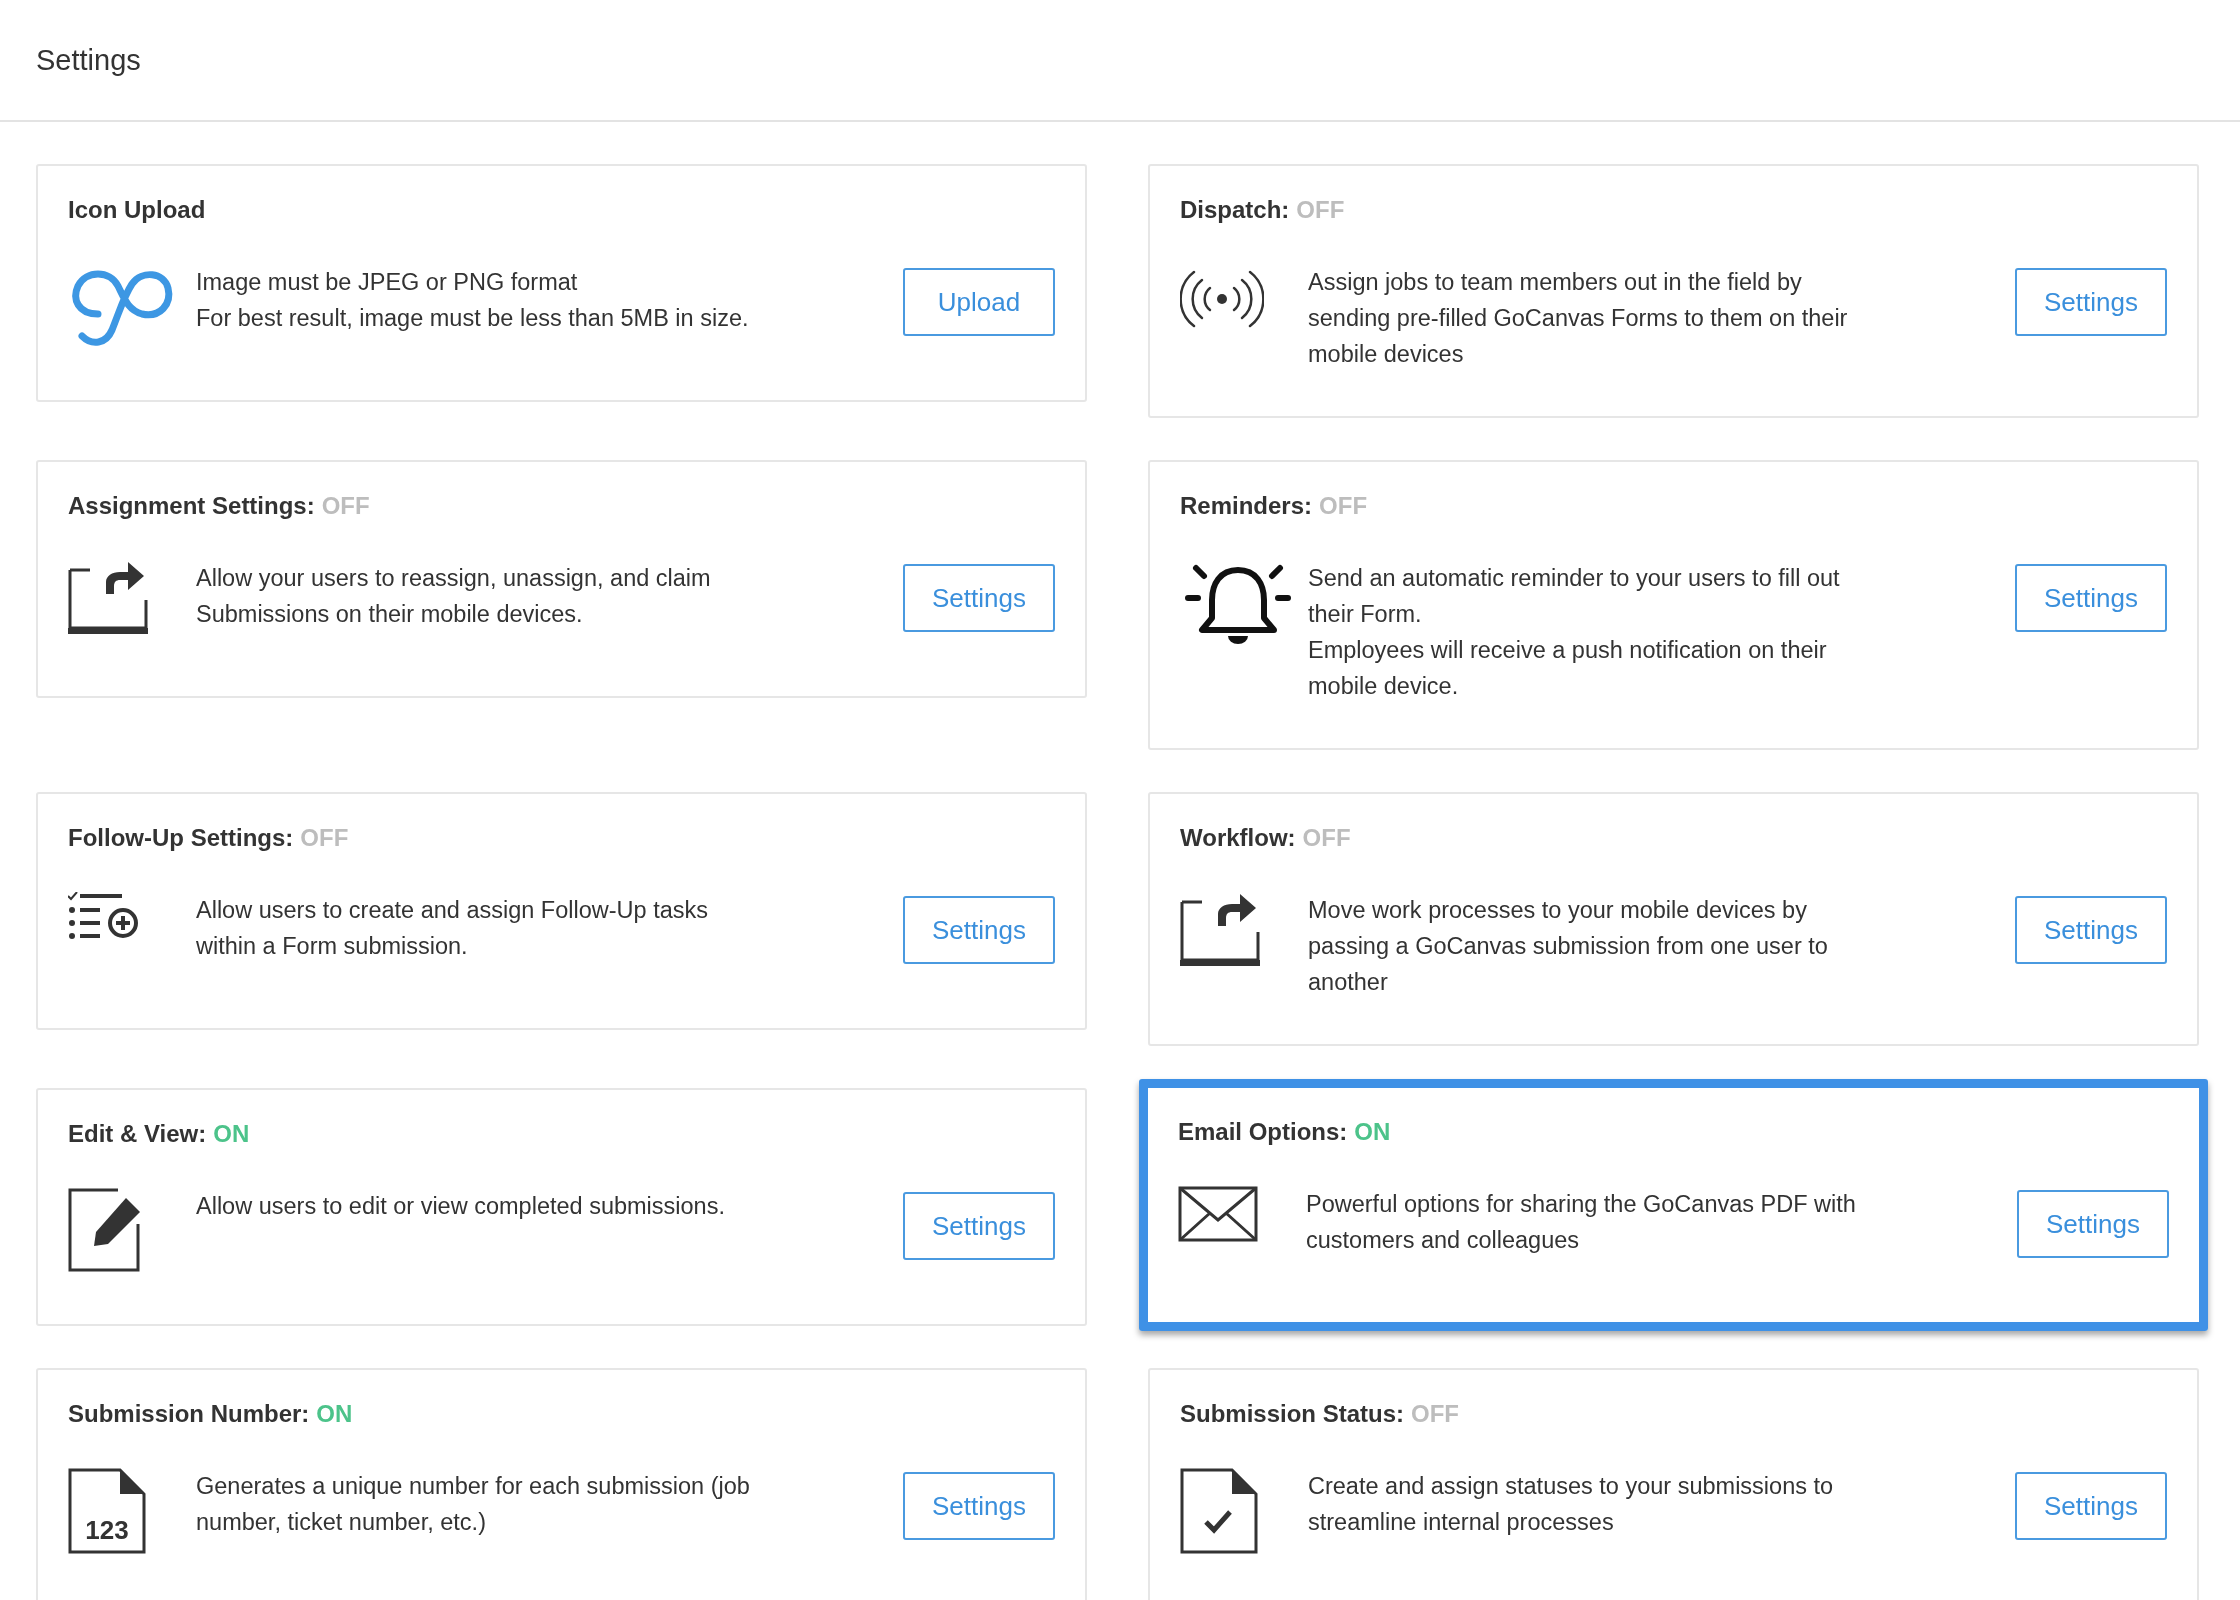 The width and height of the screenshot is (2240, 1600). I want to click on card-description: Allow your users to reassign, unassign, and claim Submissions on their mobile devices., so click(454, 596).